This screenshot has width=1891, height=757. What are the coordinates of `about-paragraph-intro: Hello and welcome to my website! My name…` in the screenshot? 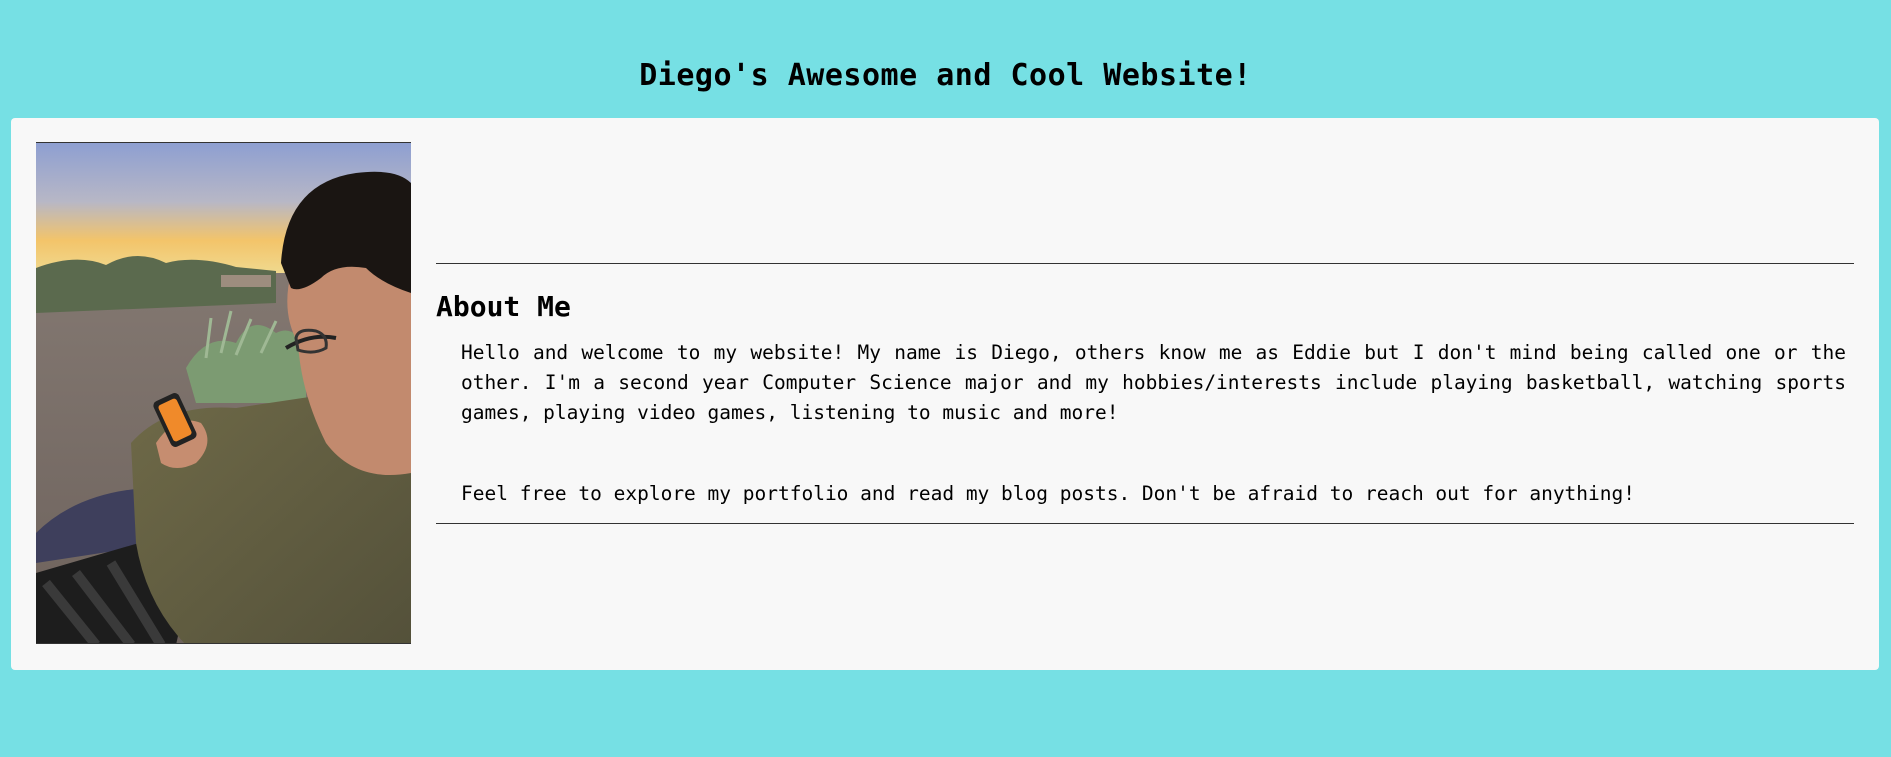 It's located at (1153, 382).